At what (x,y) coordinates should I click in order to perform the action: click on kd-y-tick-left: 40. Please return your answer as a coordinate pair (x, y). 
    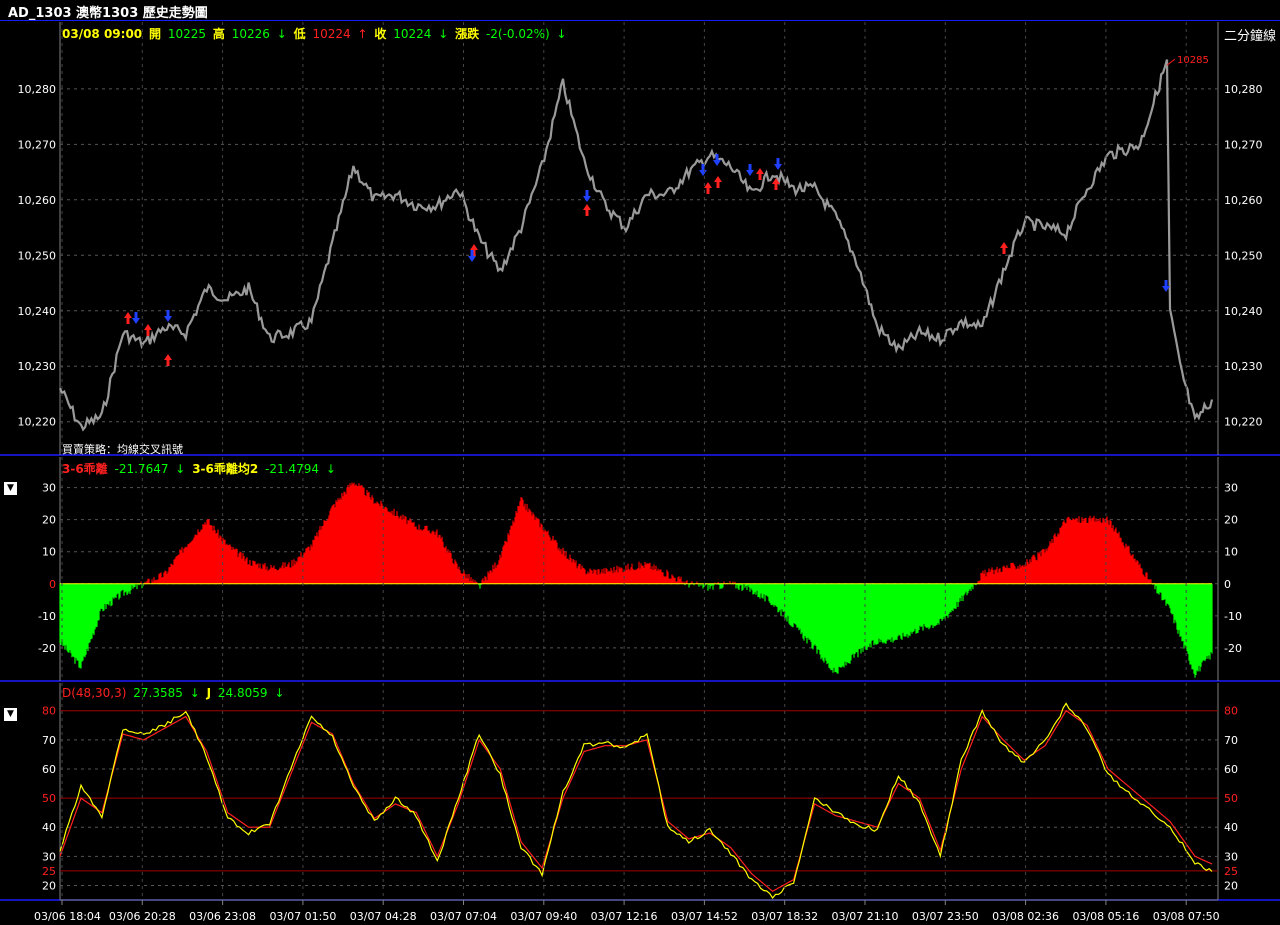
    Looking at the image, I should click on (49, 827).